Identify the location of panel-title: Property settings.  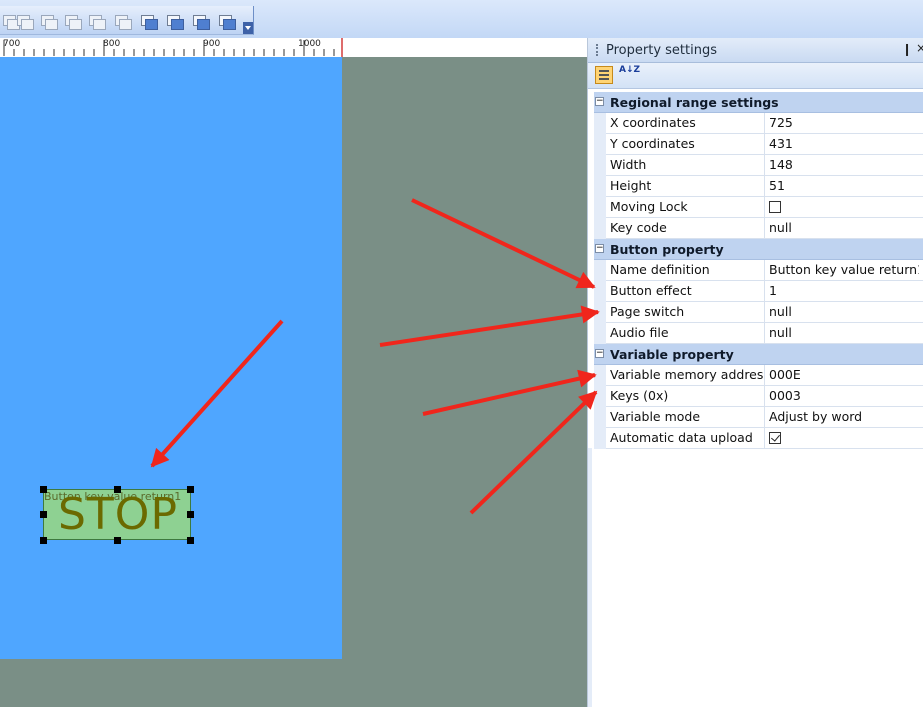
(661, 50).